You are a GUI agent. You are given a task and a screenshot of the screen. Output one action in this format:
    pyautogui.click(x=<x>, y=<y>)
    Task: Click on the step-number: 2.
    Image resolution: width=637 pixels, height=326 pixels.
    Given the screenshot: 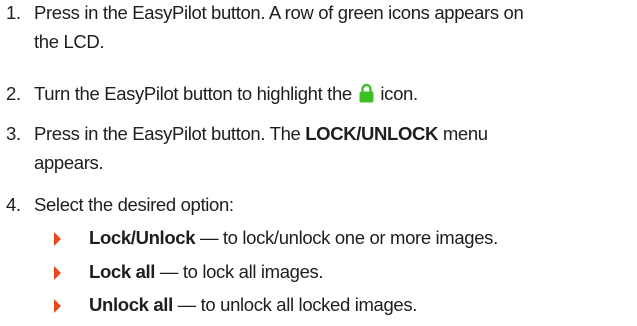 What is the action you would take?
    pyautogui.click(x=13, y=93)
    